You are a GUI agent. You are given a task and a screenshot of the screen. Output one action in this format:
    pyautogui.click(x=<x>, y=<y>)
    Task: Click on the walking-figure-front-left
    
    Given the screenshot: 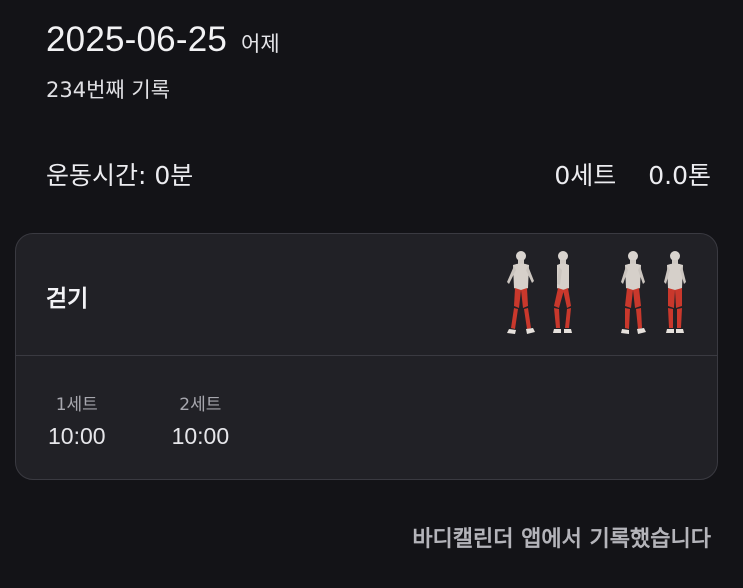 What is the action you would take?
    pyautogui.click(x=521, y=292)
    